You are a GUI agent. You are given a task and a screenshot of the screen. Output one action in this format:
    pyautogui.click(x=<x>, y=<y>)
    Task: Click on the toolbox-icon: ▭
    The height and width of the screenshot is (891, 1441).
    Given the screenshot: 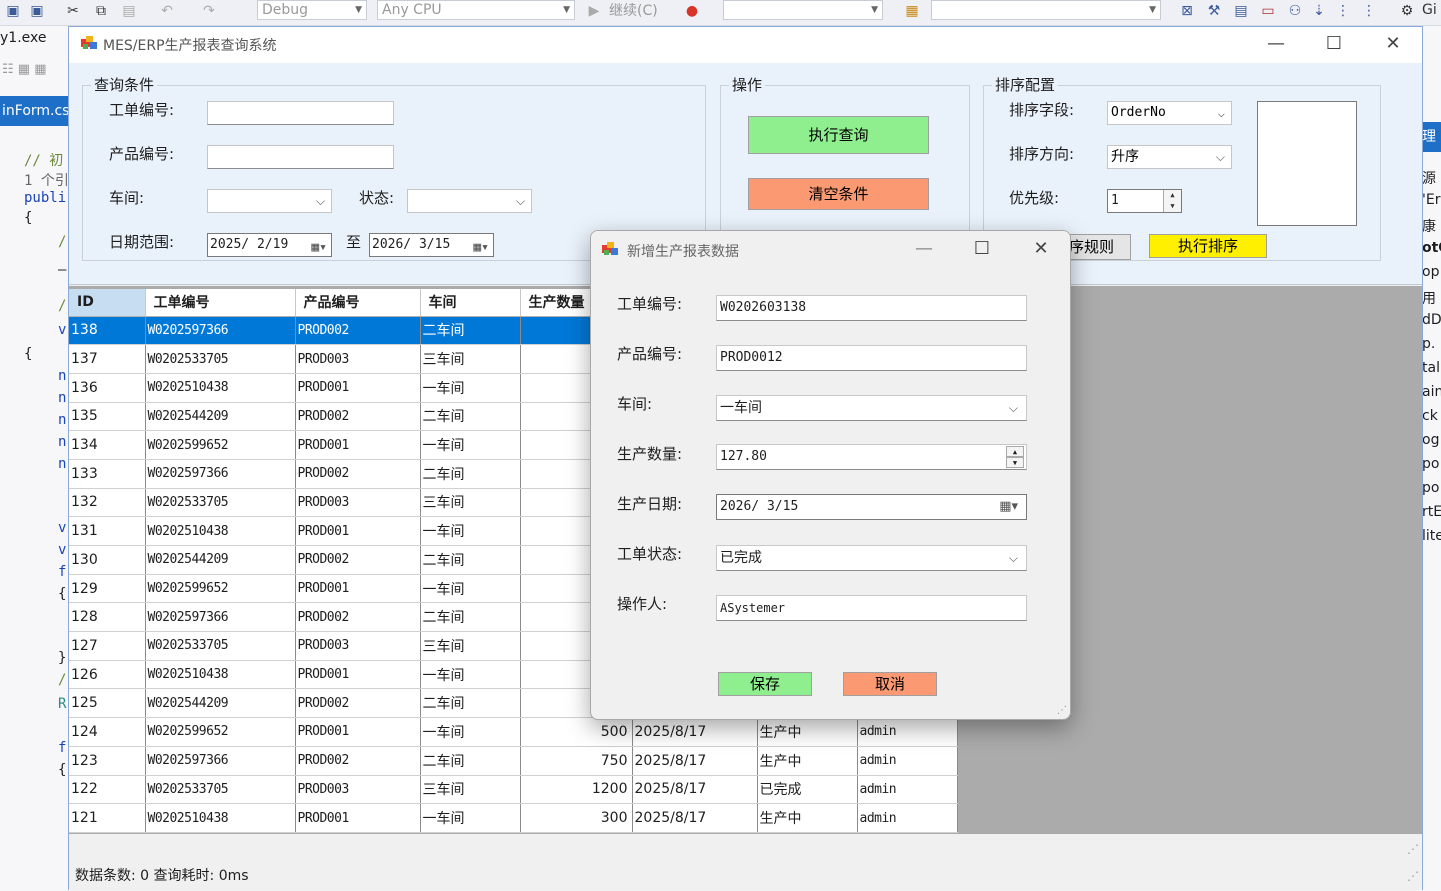 What is the action you would take?
    pyautogui.click(x=1268, y=11)
    